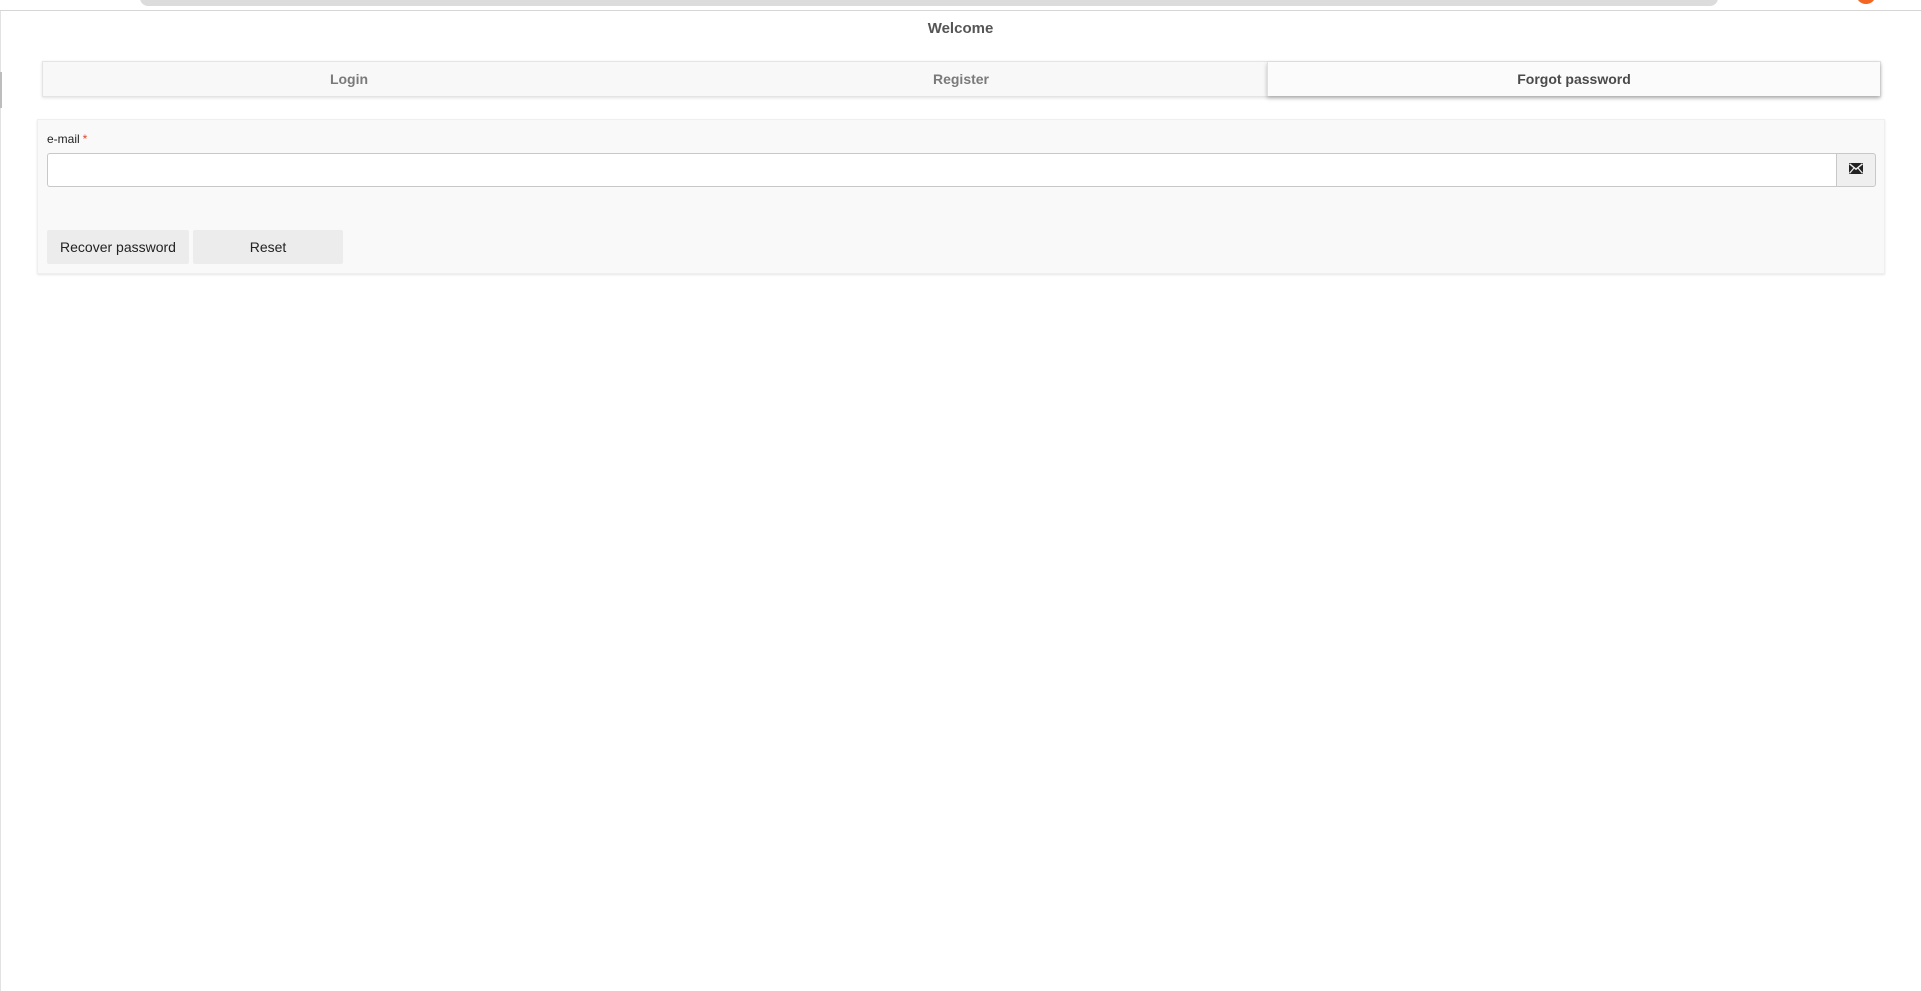  Describe the element at coordinates (349, 79) in the screenshot. I see `tab-login: Login` at that location.